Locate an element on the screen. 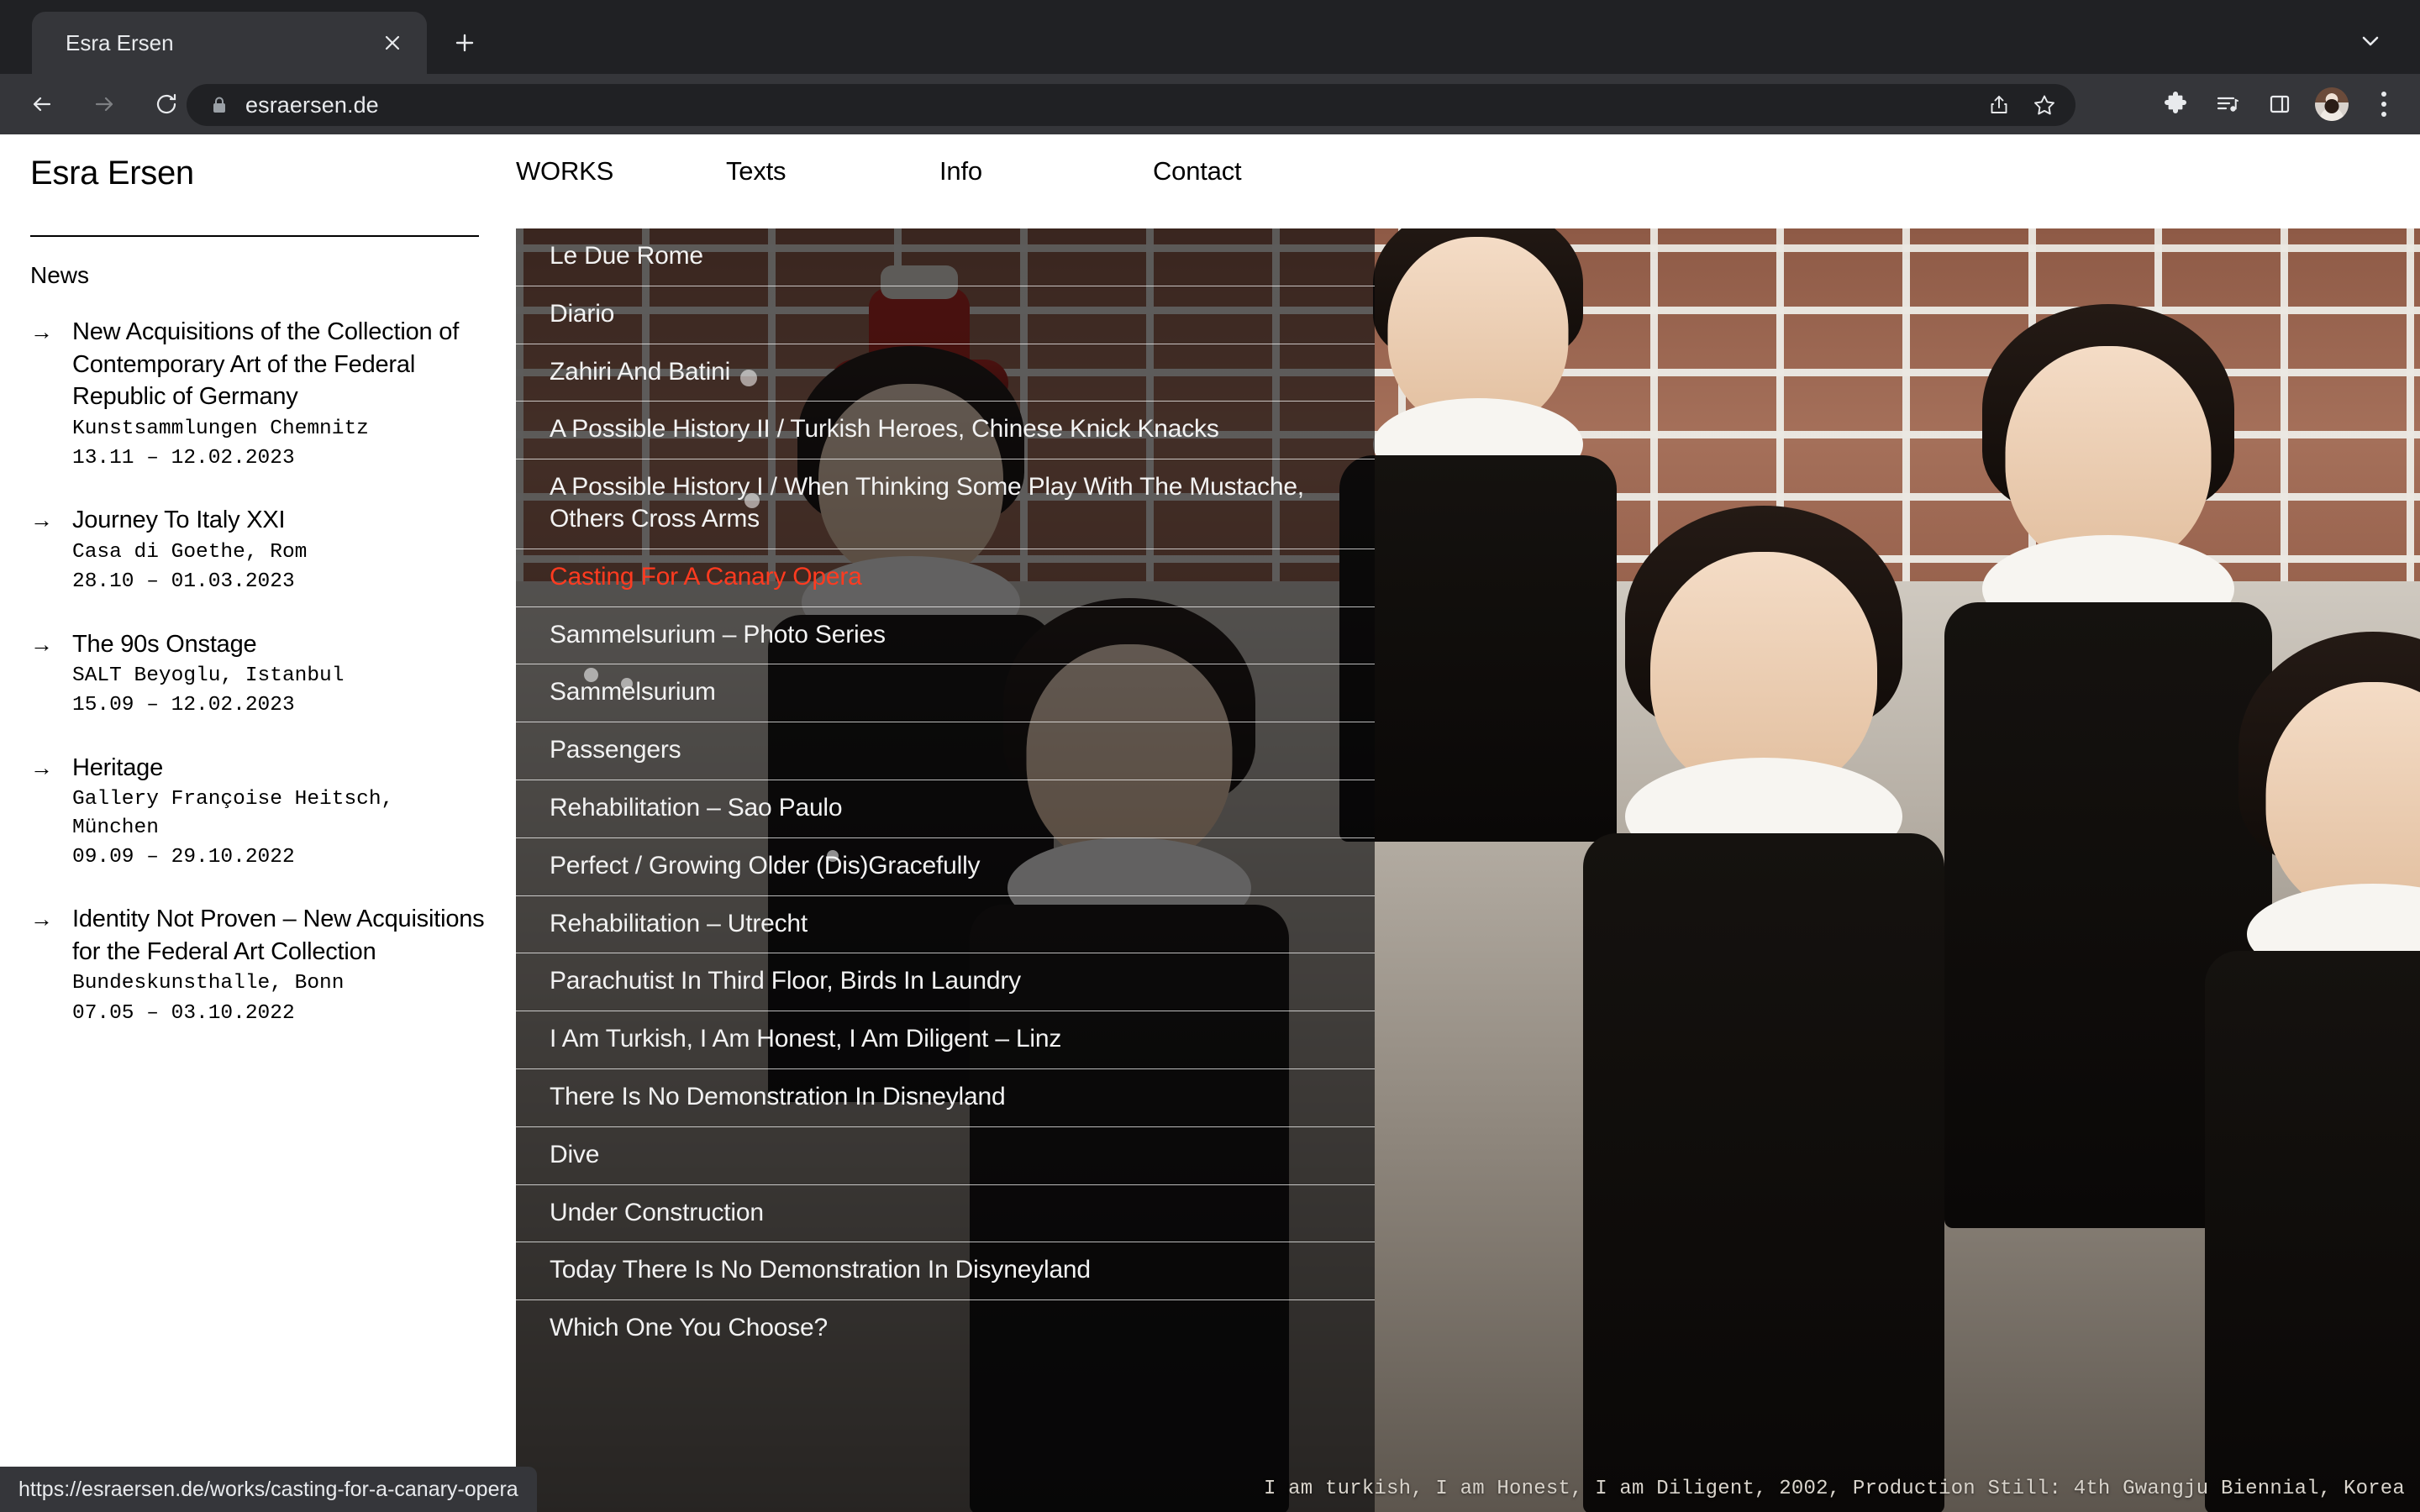 The width and height of the screenshot is (2420, 1512). work-list-item: Perfect / Growing Older (Dis)Gracefully is located at coordinates (945, 866).